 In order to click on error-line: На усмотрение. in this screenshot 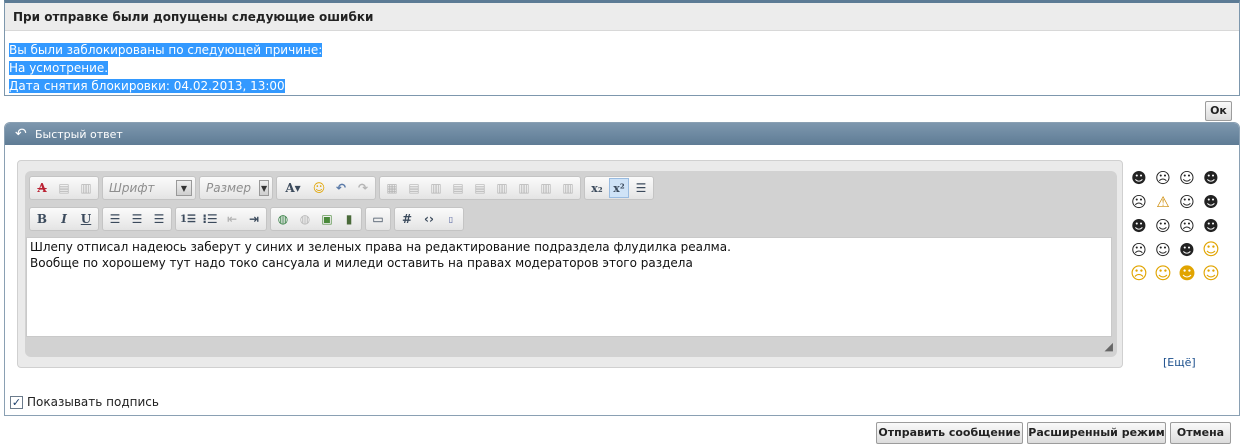, I will do `click(59, 68)`.